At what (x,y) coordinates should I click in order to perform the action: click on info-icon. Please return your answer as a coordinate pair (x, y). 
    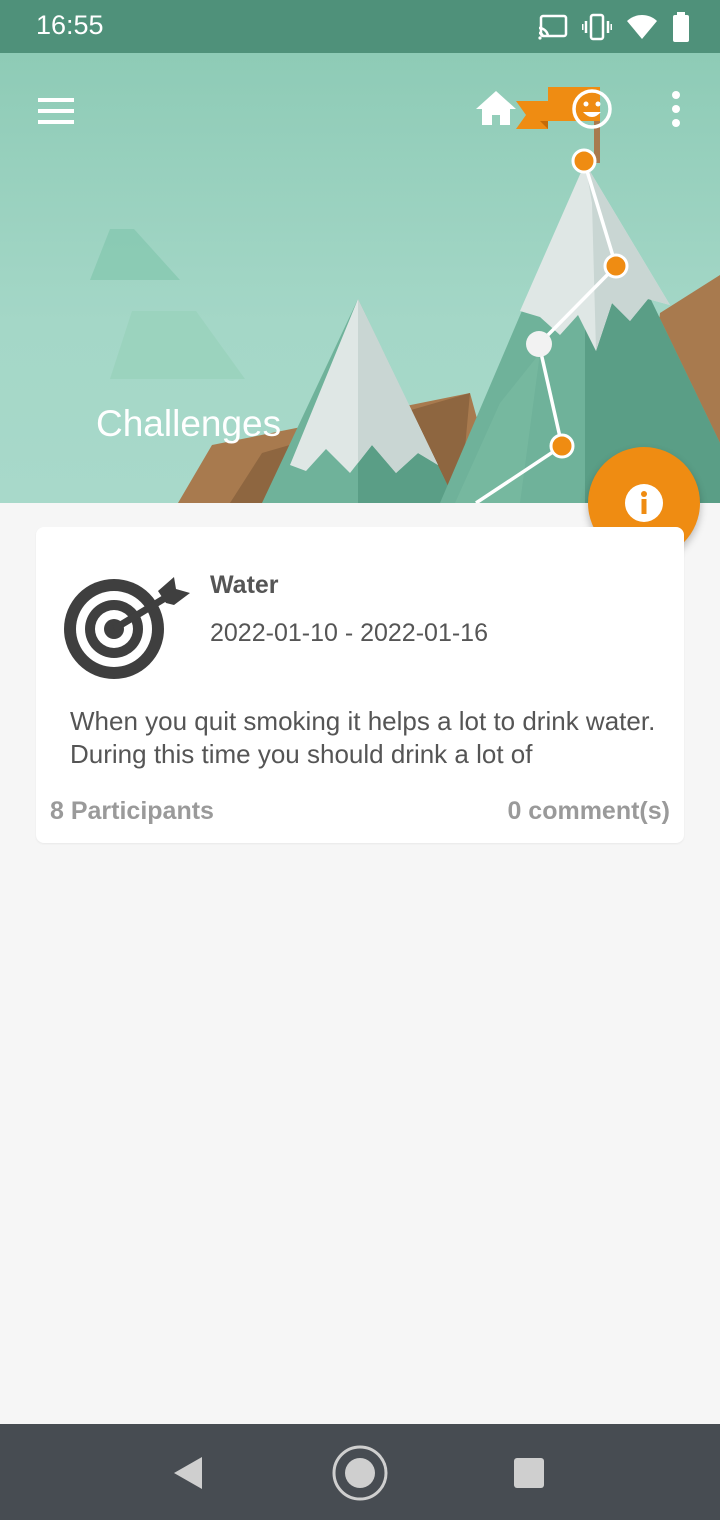
    Looking at the image, I should click on (644, 503).